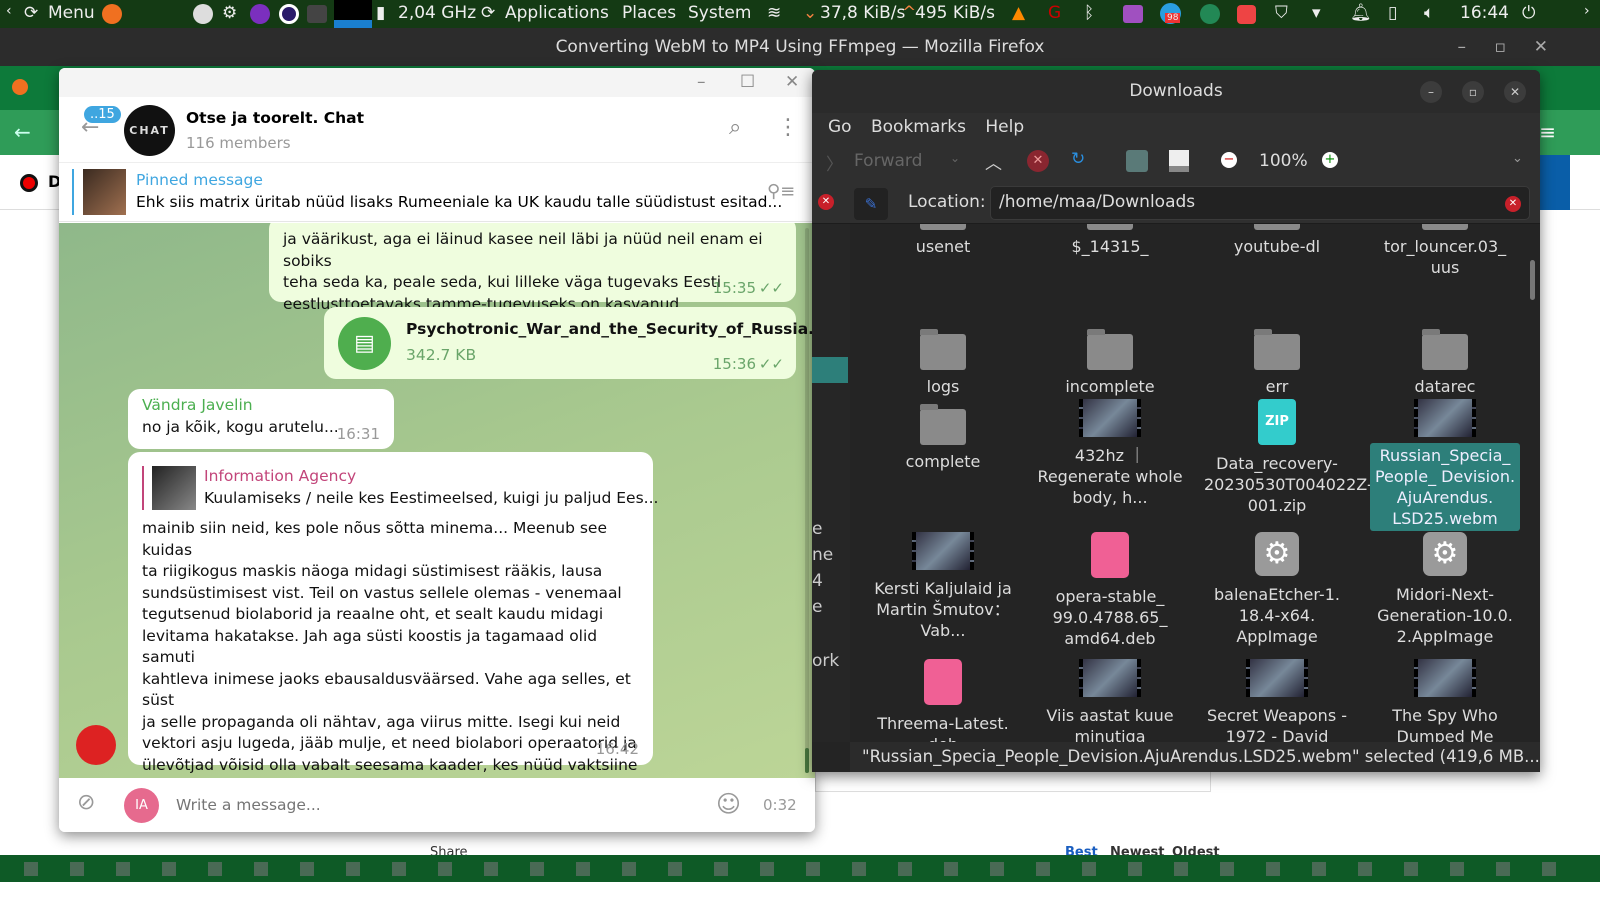  What do you see at coordinates (943, 439) in the screenshot?
I see `file-item: complete` at bounding box center [943, 439].